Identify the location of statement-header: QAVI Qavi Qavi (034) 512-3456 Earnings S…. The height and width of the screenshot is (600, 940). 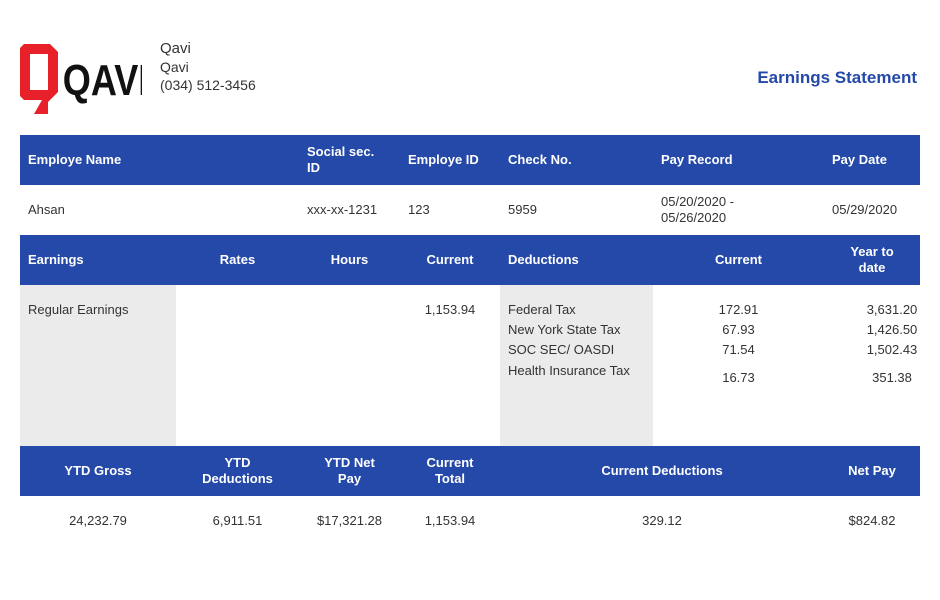
(470, 80).